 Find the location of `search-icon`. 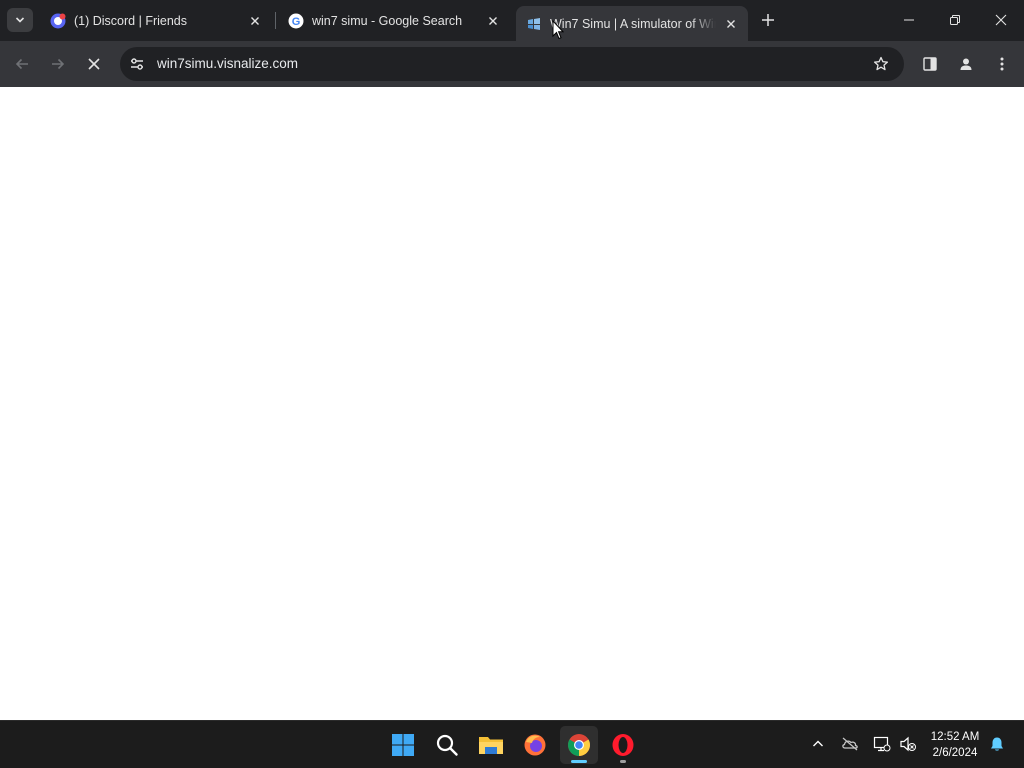

search-icon is located at coordinates (447, 745).